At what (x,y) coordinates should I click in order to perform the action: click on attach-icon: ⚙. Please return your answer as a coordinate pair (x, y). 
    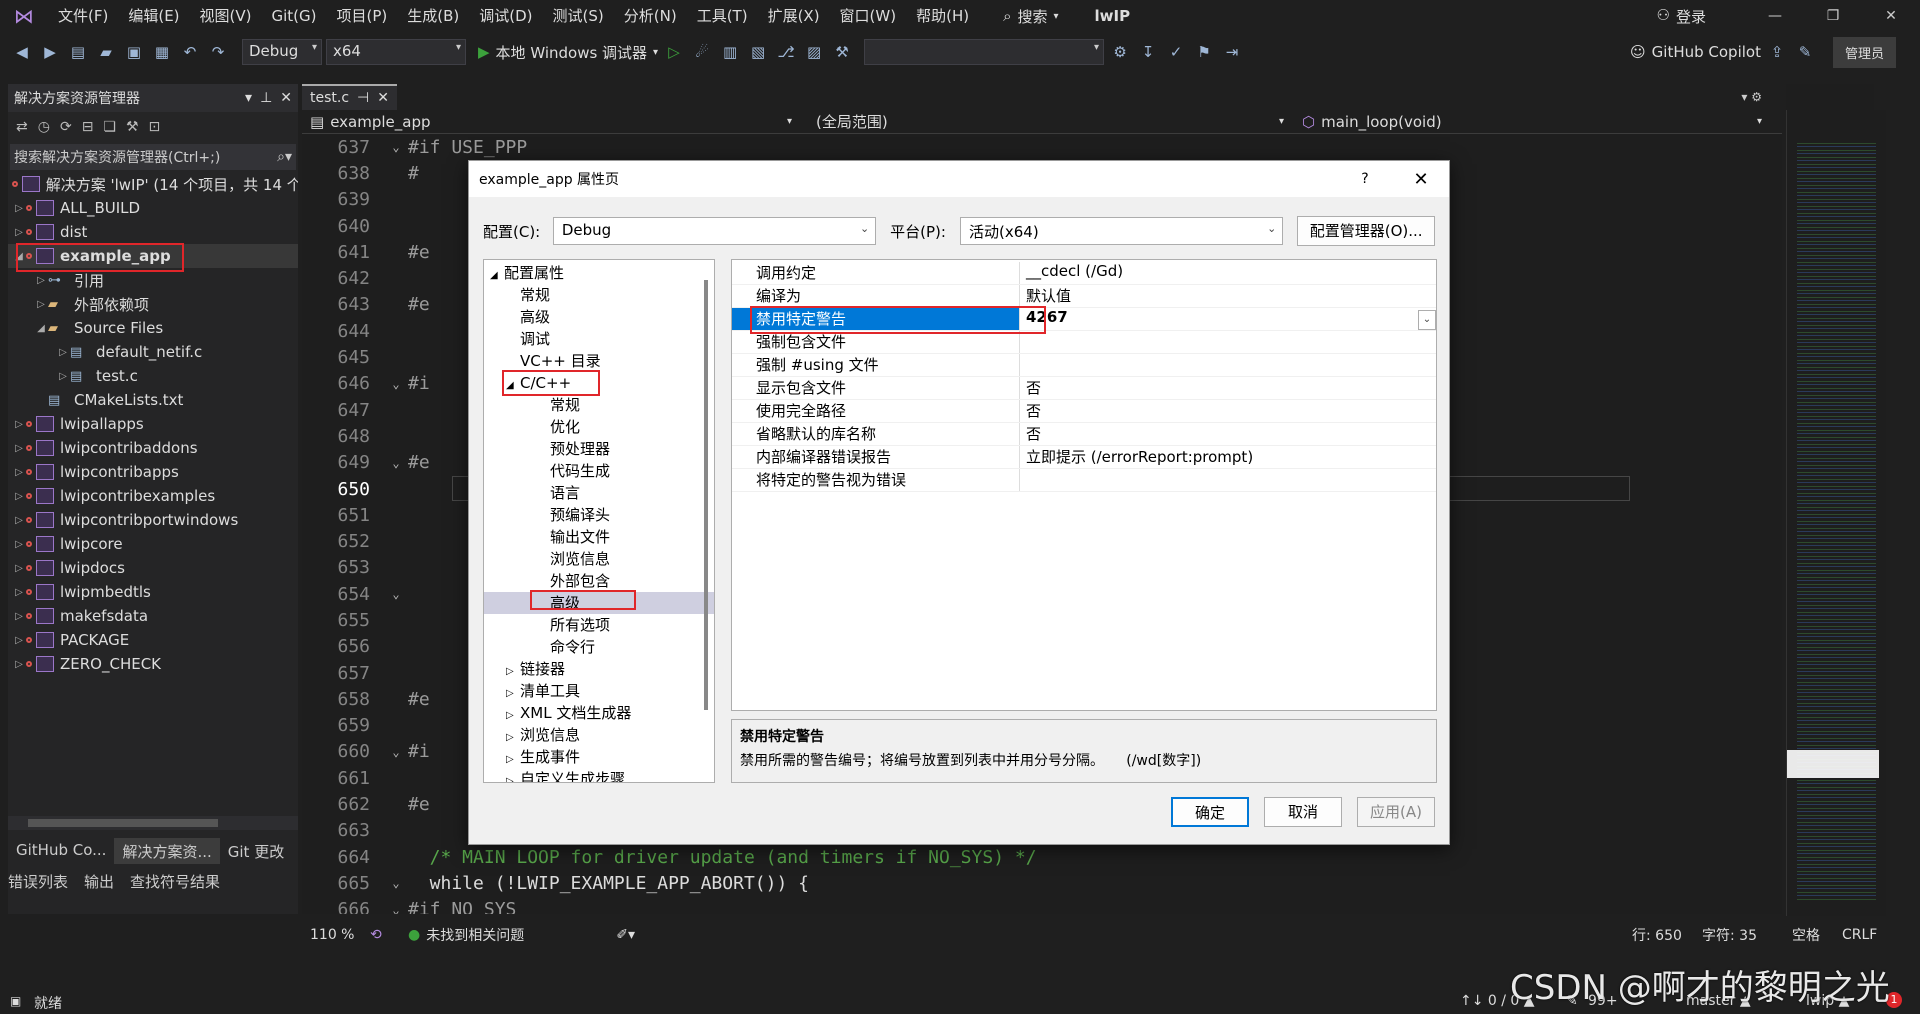
    Looking at the image, I should click on (1120, 52).